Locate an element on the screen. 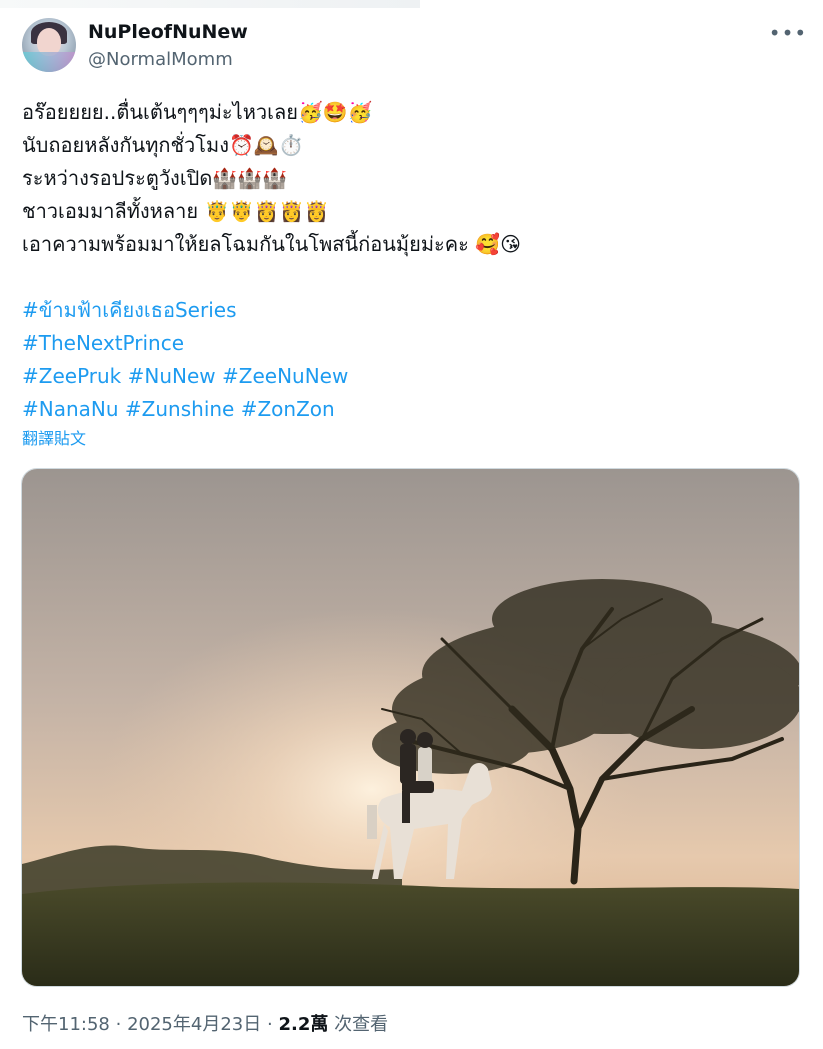 This screenshot has width=823, height=1049. tweet-line-emoji: 🥳🤩🥳 is located at coordinates (335, 112).